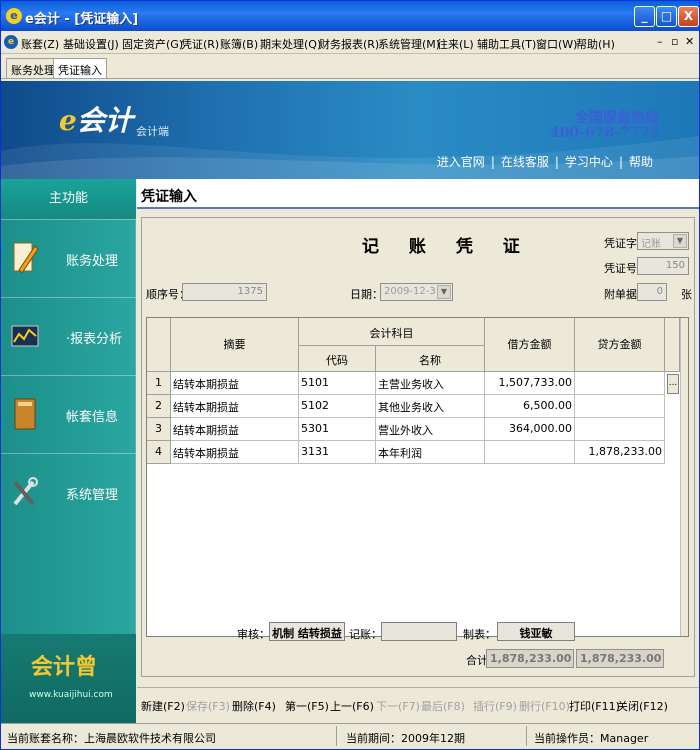 The height and width of the screenshot is (750, 700). I want to click on new-button: 新建(F2), so click(163, 706).